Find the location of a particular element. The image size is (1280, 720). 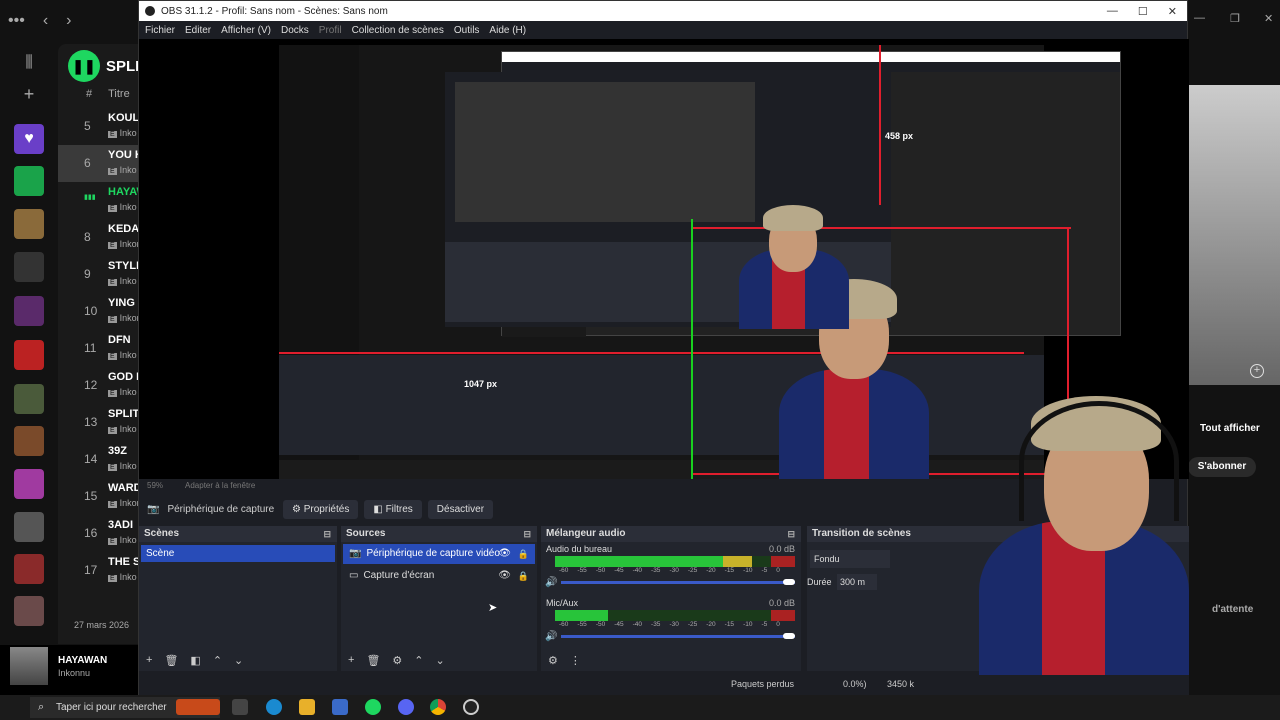

filter-scene-icon: ◧ is located at coordinates (195, 660).